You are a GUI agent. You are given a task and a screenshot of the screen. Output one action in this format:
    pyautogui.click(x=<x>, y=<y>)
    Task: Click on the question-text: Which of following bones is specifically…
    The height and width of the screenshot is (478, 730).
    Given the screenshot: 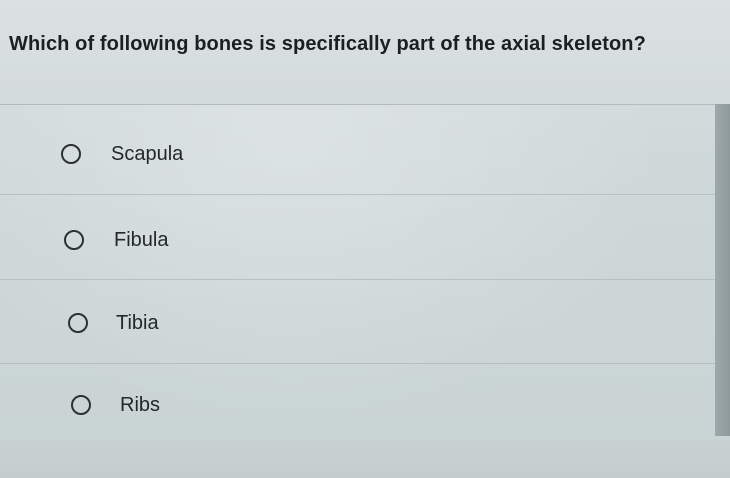 What is the action you would take?
    pyautogui.click(x=327, y=44)
    